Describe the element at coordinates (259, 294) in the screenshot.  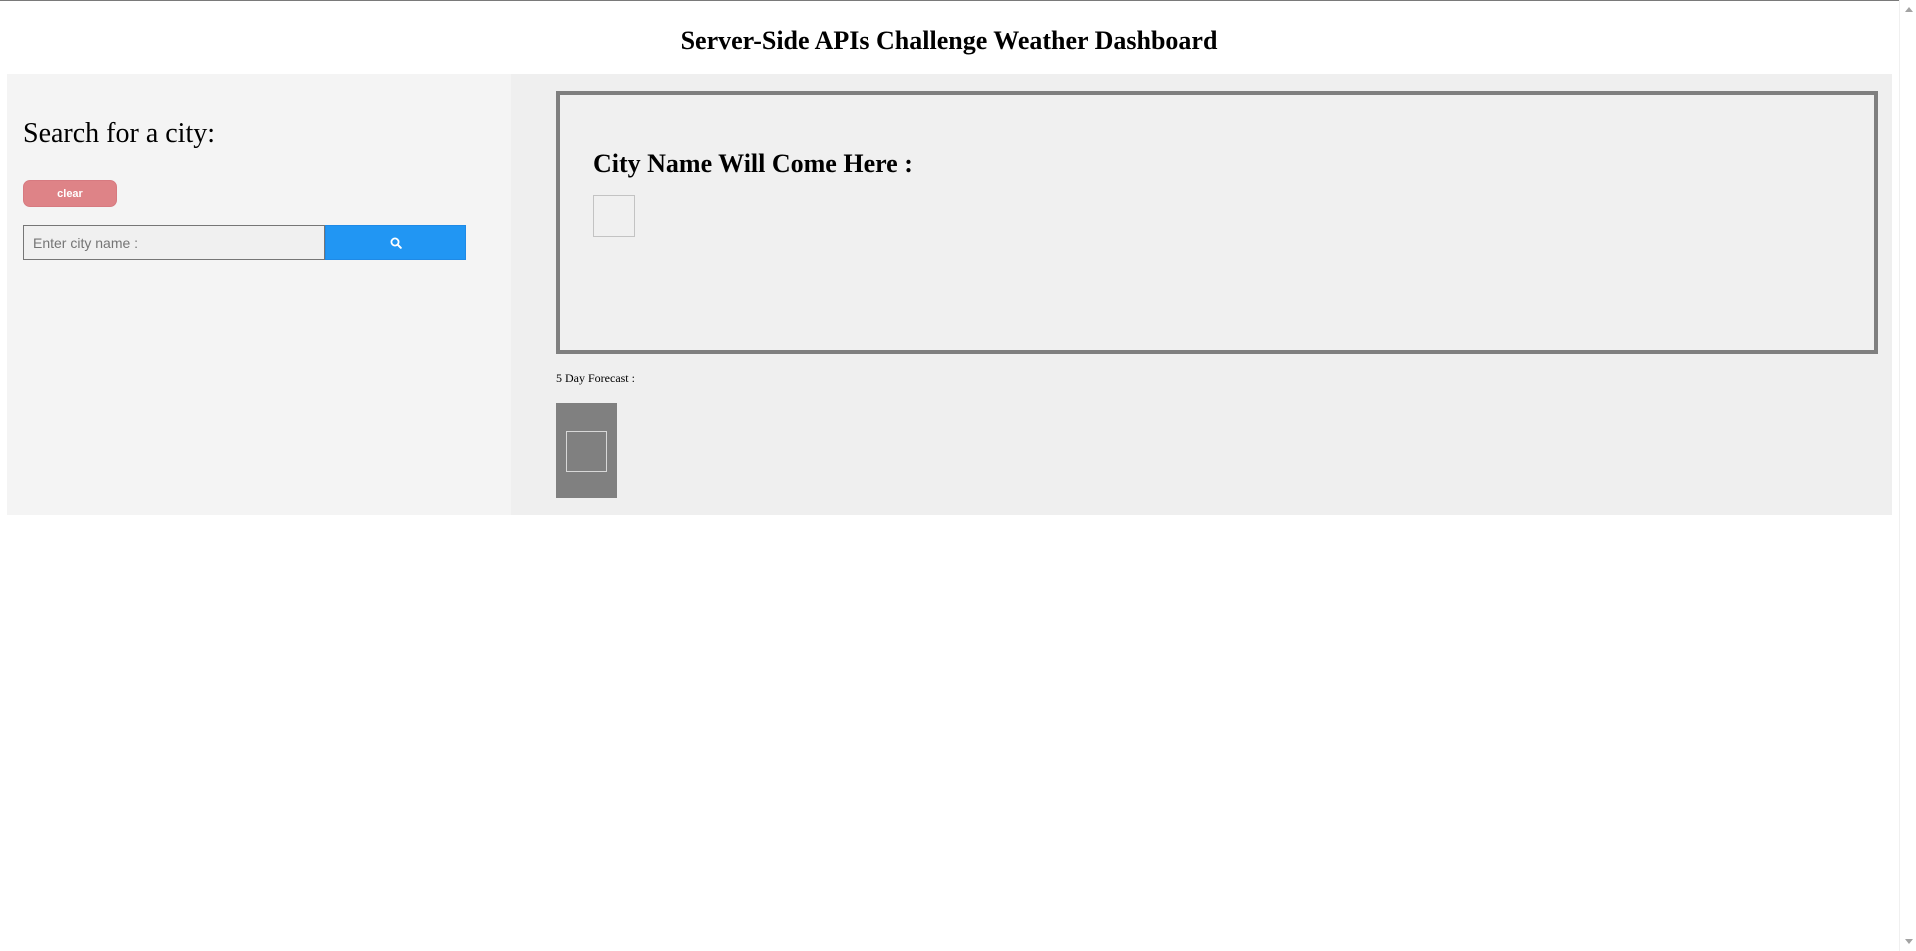
I see `search-sidebar: Search for a city: clear` at that location.